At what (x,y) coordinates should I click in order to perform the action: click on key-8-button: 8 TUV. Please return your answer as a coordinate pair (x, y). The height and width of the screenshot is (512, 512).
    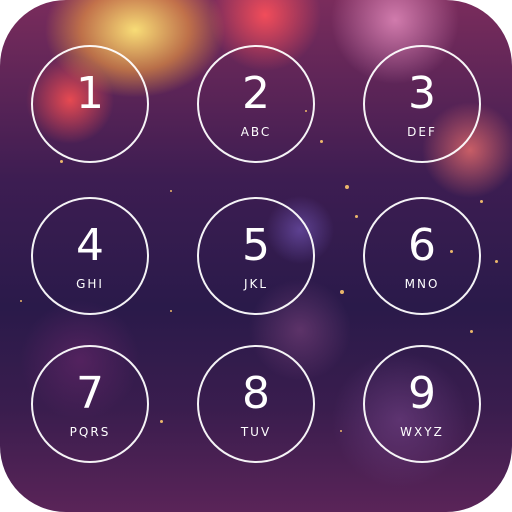
    Looking at the image, I should click on (256, 404).